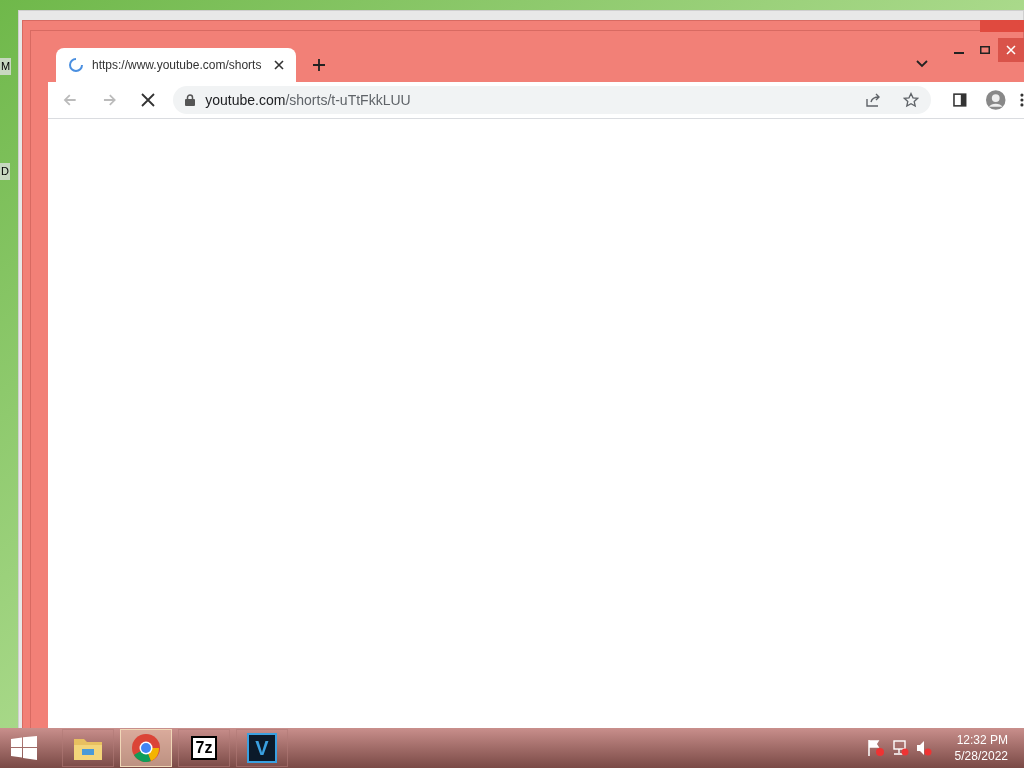  I want to click on url-text: youtube.com/shorts/t-uTtFkkLUU, so click(308, 100).